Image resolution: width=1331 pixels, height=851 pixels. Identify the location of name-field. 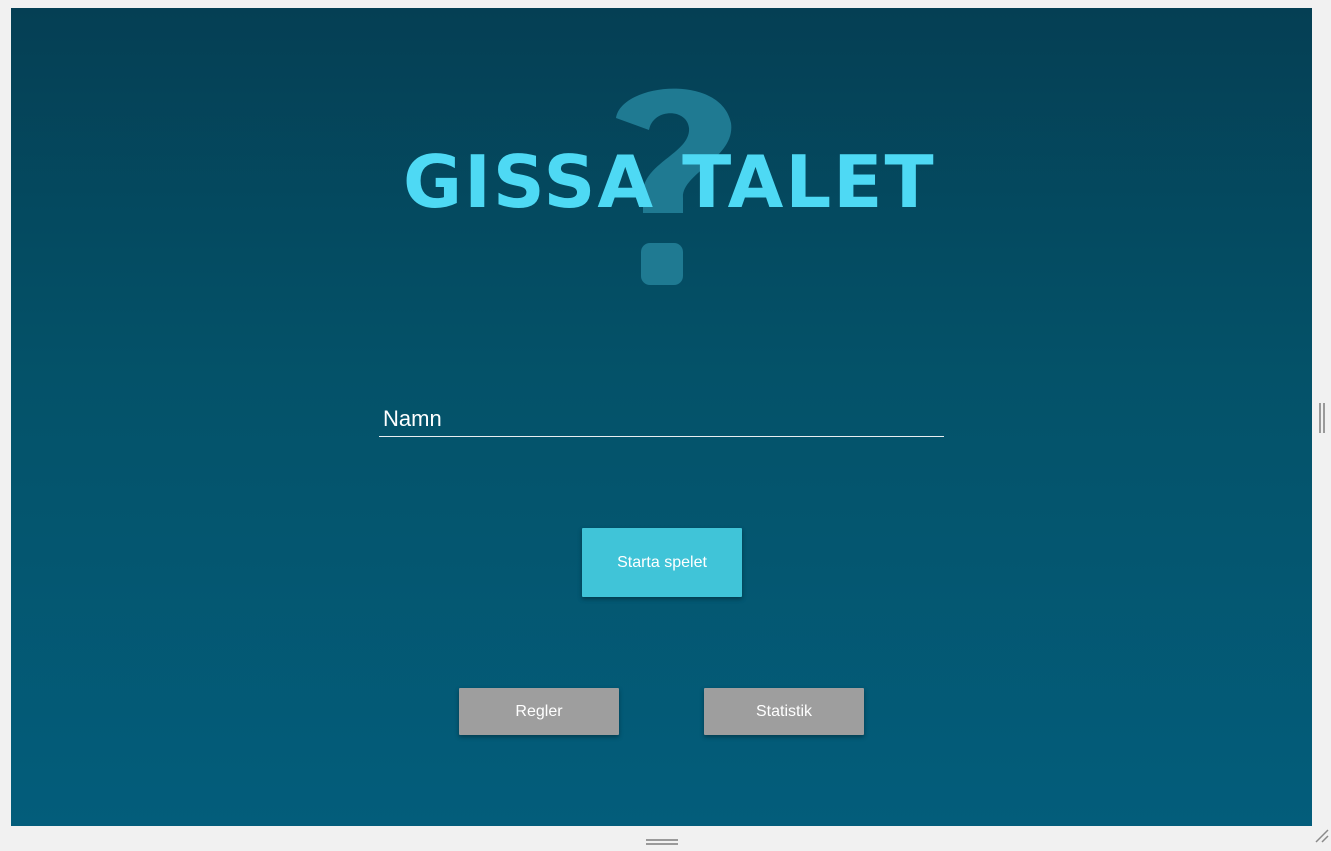
(661, 419).